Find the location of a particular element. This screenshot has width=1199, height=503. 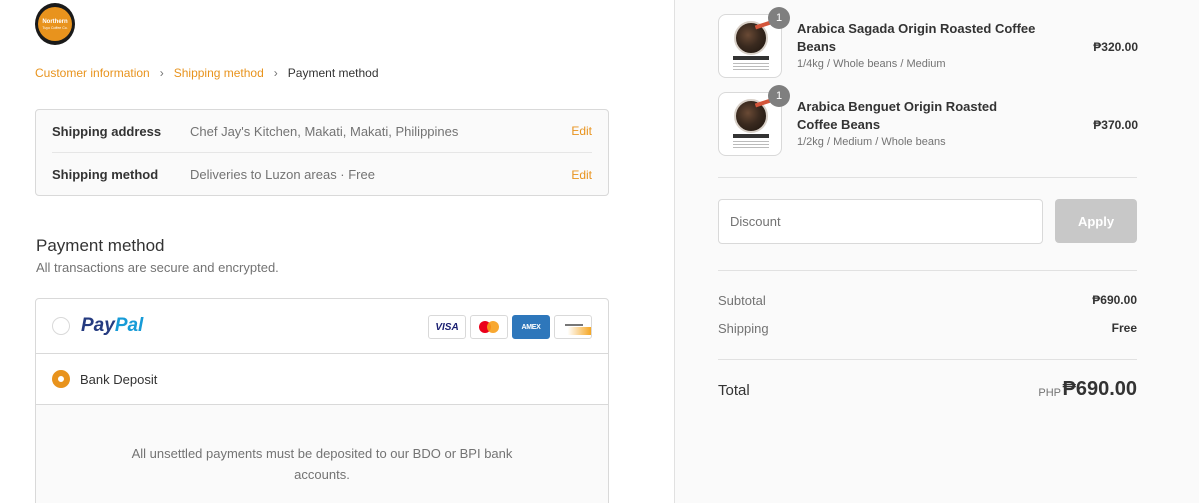

shipping-label: Shipping is located at coordinates (743, 328).